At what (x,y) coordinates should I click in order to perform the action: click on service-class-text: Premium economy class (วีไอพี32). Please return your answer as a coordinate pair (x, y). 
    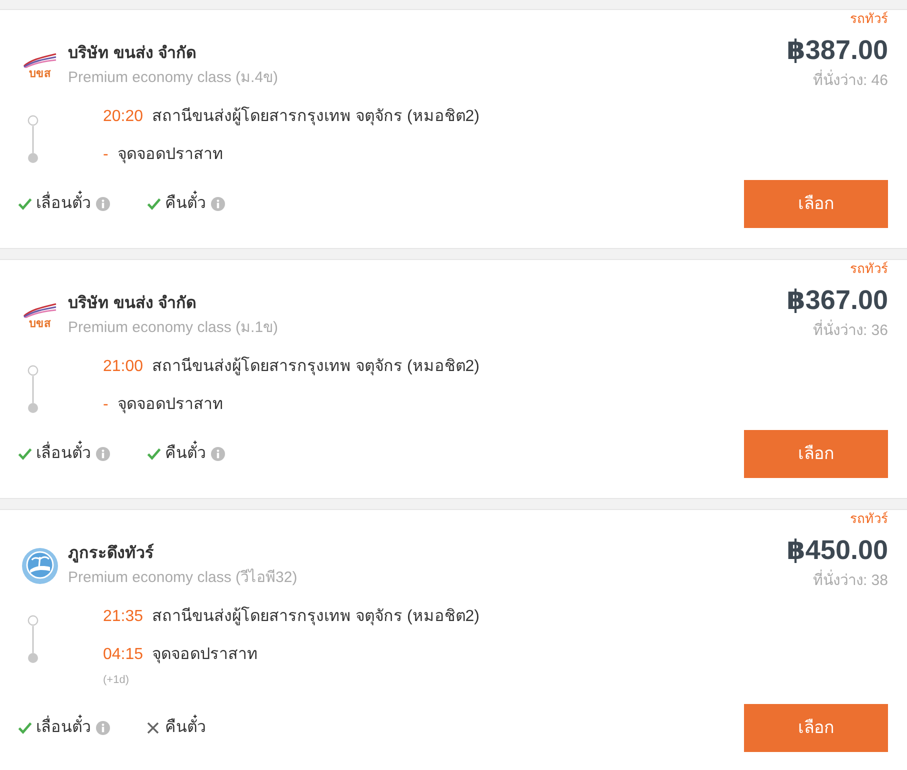
    Looking at the image, I should click on (183, 578).